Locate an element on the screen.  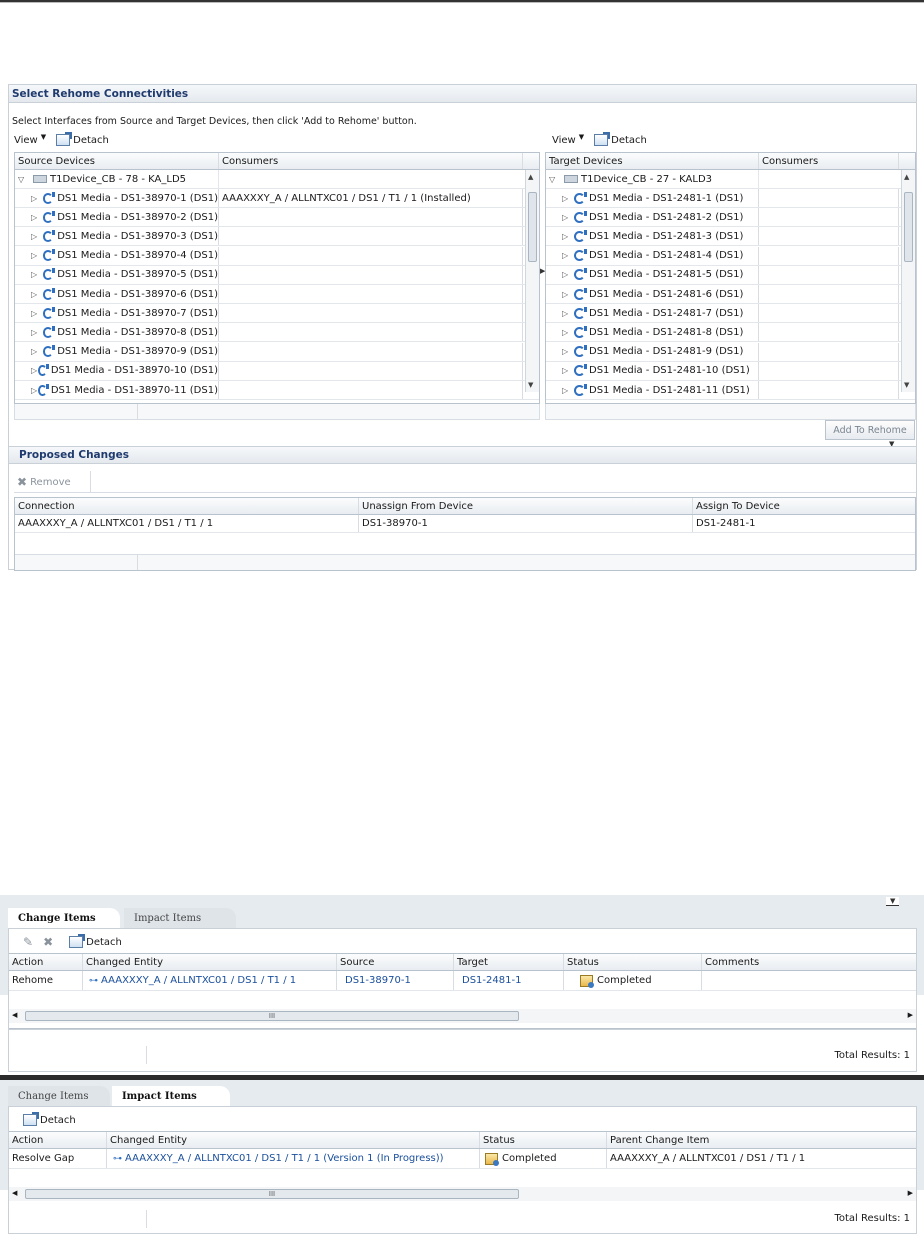
tree-row: ▷ DS1 Media - DS1-2481-10 (DS1) is located at coordinates (730, 371).